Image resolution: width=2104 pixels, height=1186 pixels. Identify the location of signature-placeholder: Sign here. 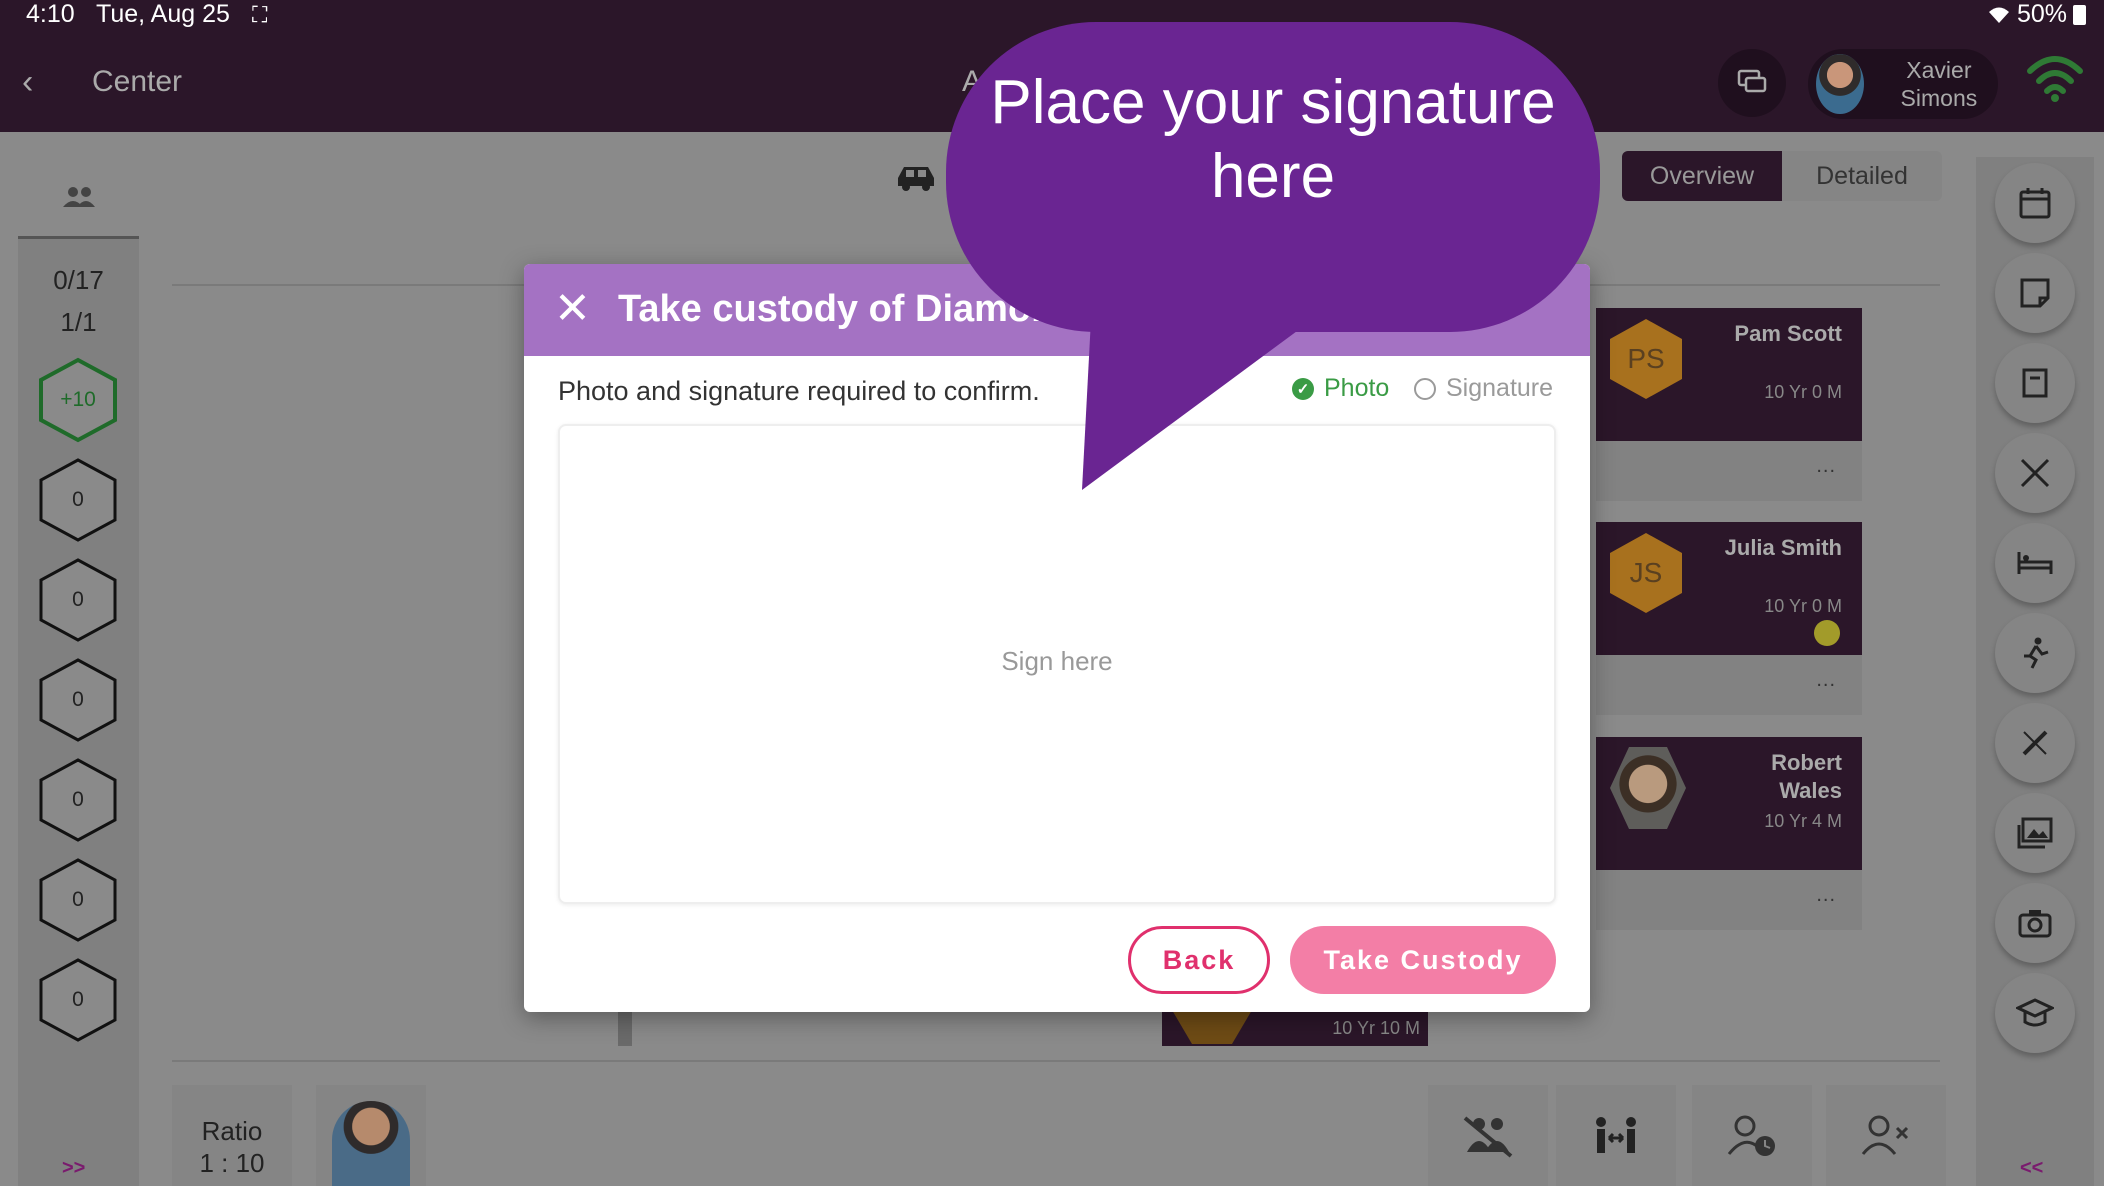
(1057, 661).